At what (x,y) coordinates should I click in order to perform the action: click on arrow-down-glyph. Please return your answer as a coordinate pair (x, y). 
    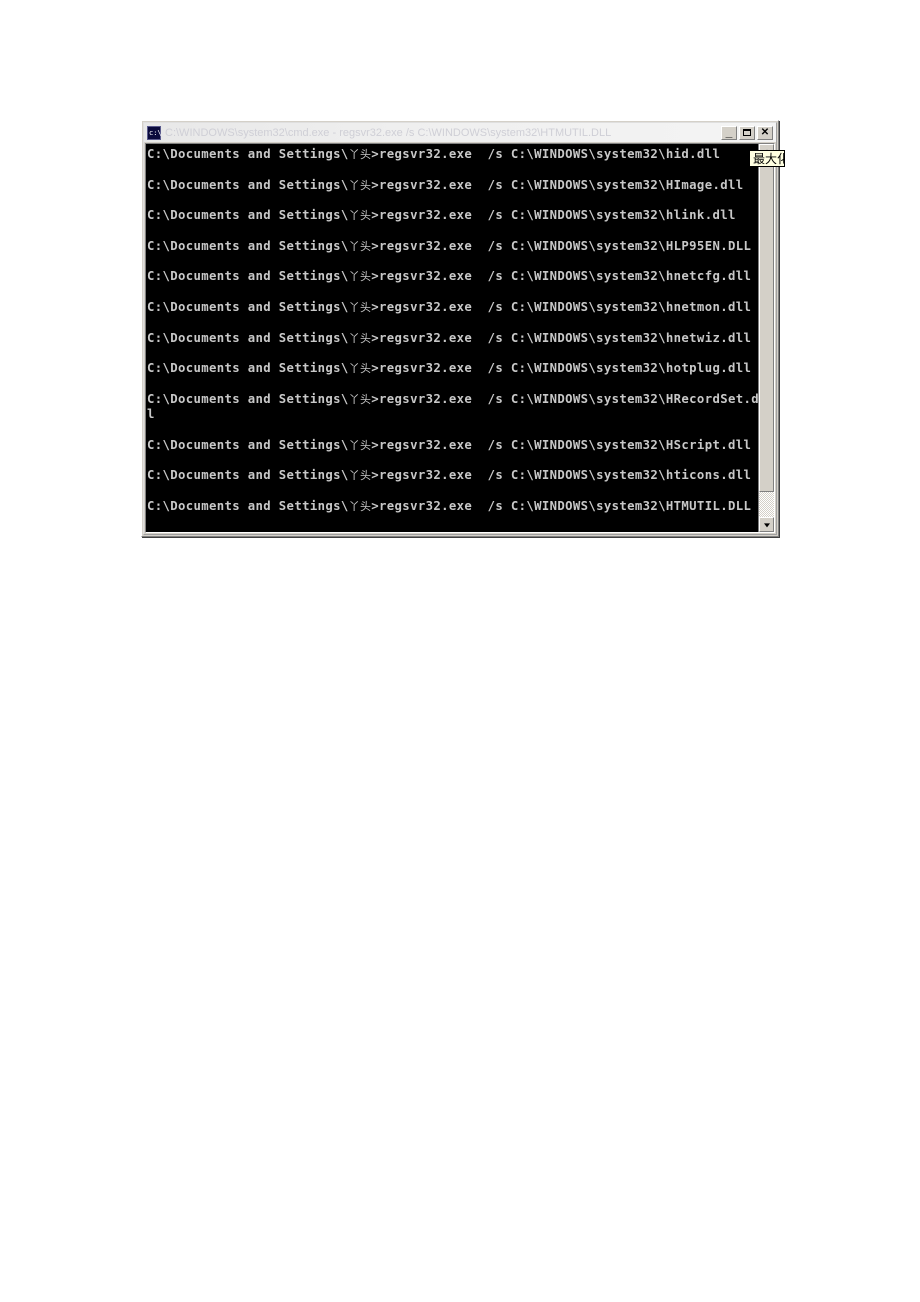
    Looking at the image, I should click on (766, 524).